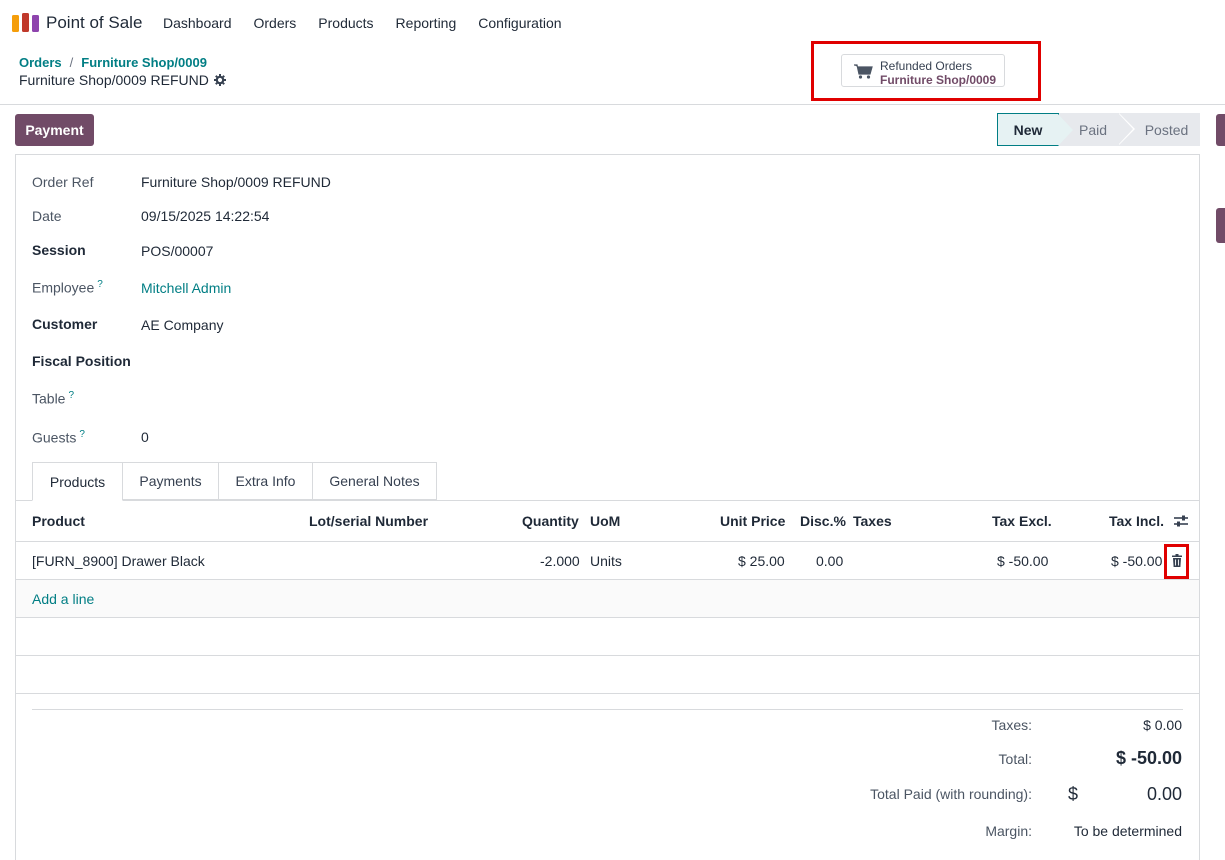 Image resolution: width=1225 pixels, height=860 pixels. Describe the element at coordinates (1166, 129) in the screenshot. I see `status-posted-label: Posted` at that location.